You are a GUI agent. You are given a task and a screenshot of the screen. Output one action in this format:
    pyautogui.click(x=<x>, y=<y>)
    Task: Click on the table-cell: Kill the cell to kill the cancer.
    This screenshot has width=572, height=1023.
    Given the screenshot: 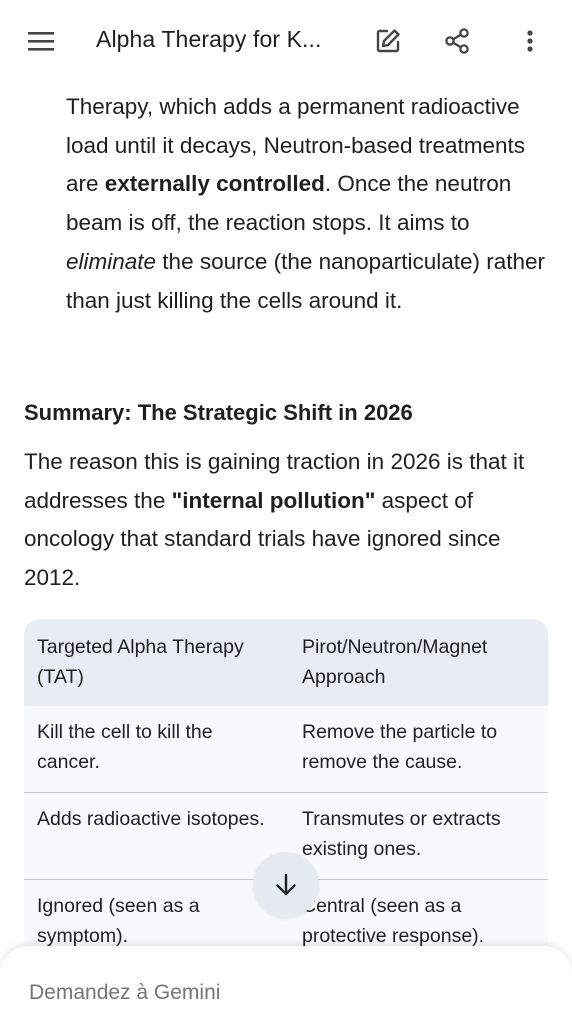 What is the action you would take?
    pyautogui.click(x=125, y=747)
    